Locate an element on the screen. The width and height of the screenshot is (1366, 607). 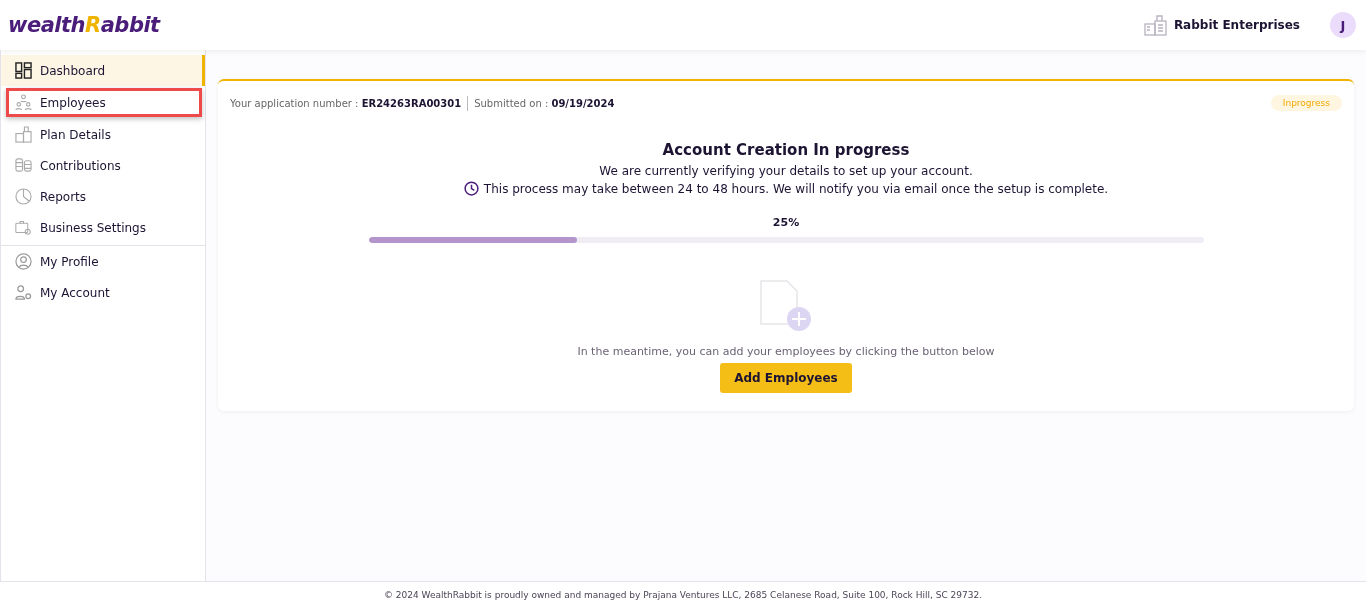
progress-reading: 25% is located at coordinates (786, 222).